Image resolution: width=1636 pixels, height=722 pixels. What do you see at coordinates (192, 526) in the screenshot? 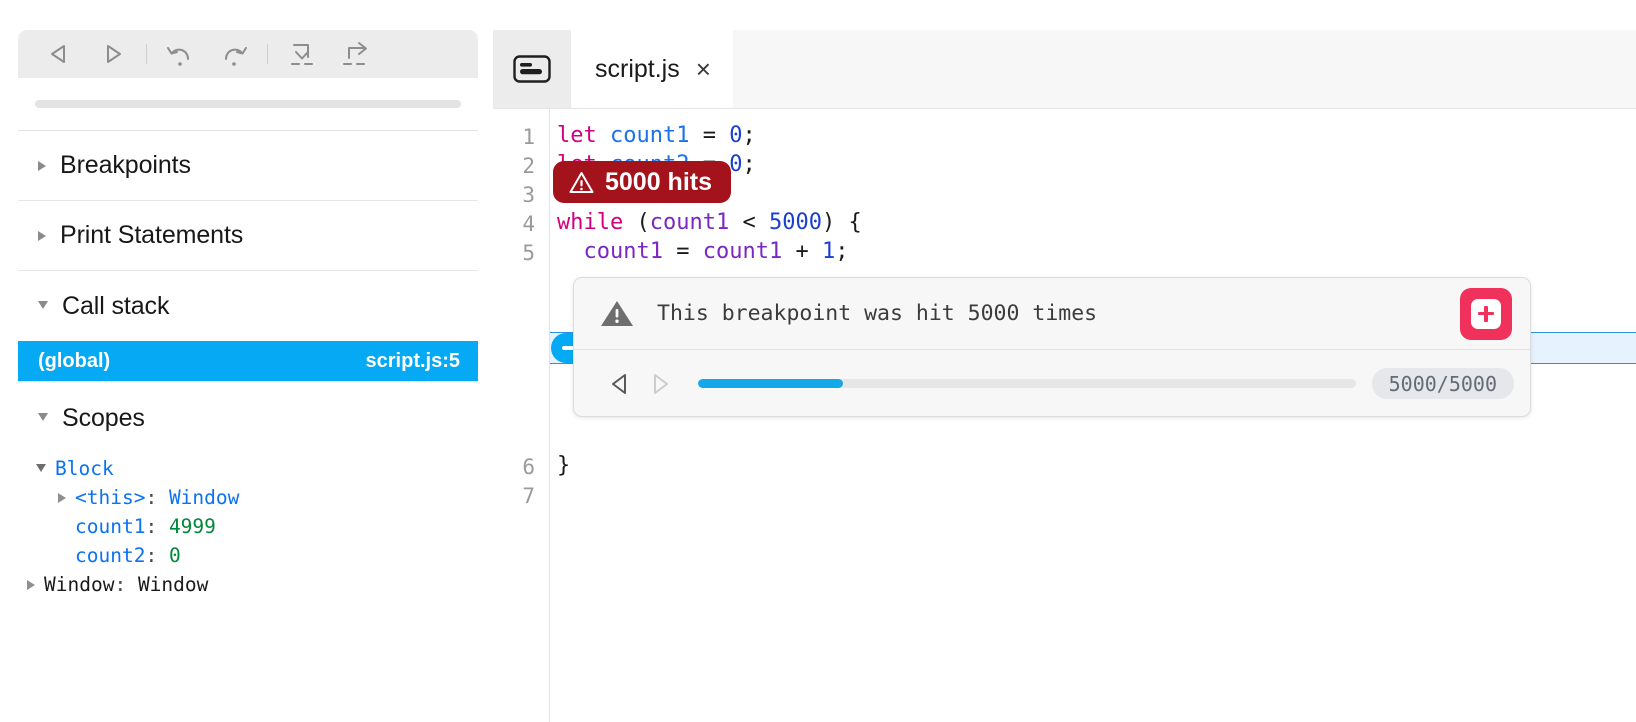
I see `variable-value: 4999` at bounding box center [192, 526].